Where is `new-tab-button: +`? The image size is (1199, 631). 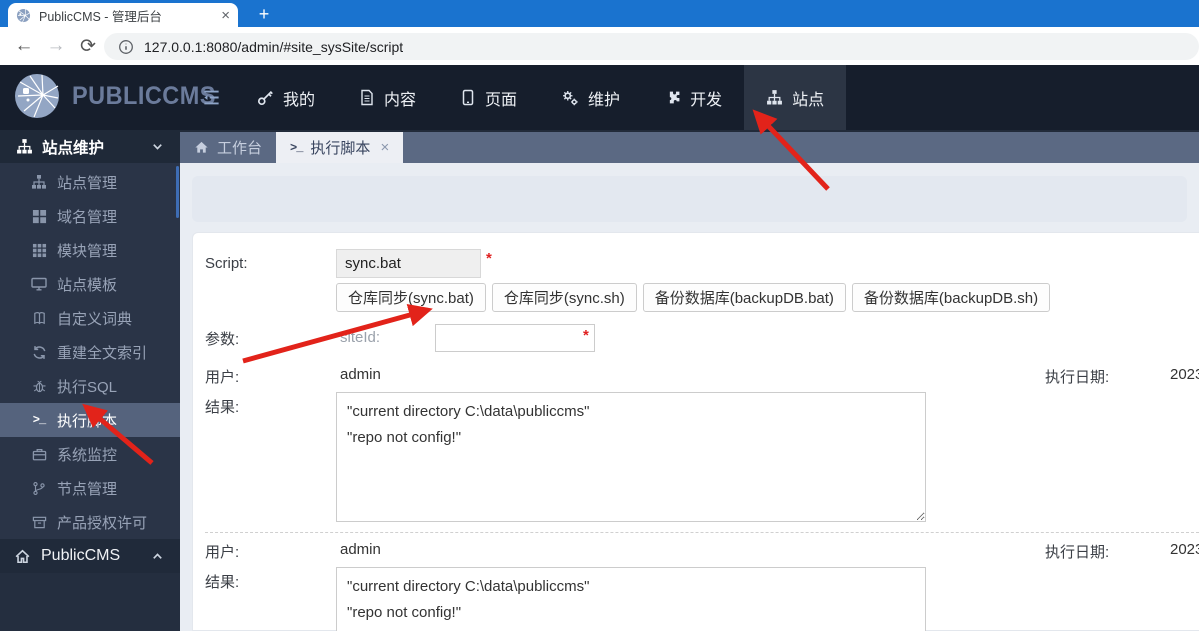
new-tab-button: + is located at coordinates (264, 14).